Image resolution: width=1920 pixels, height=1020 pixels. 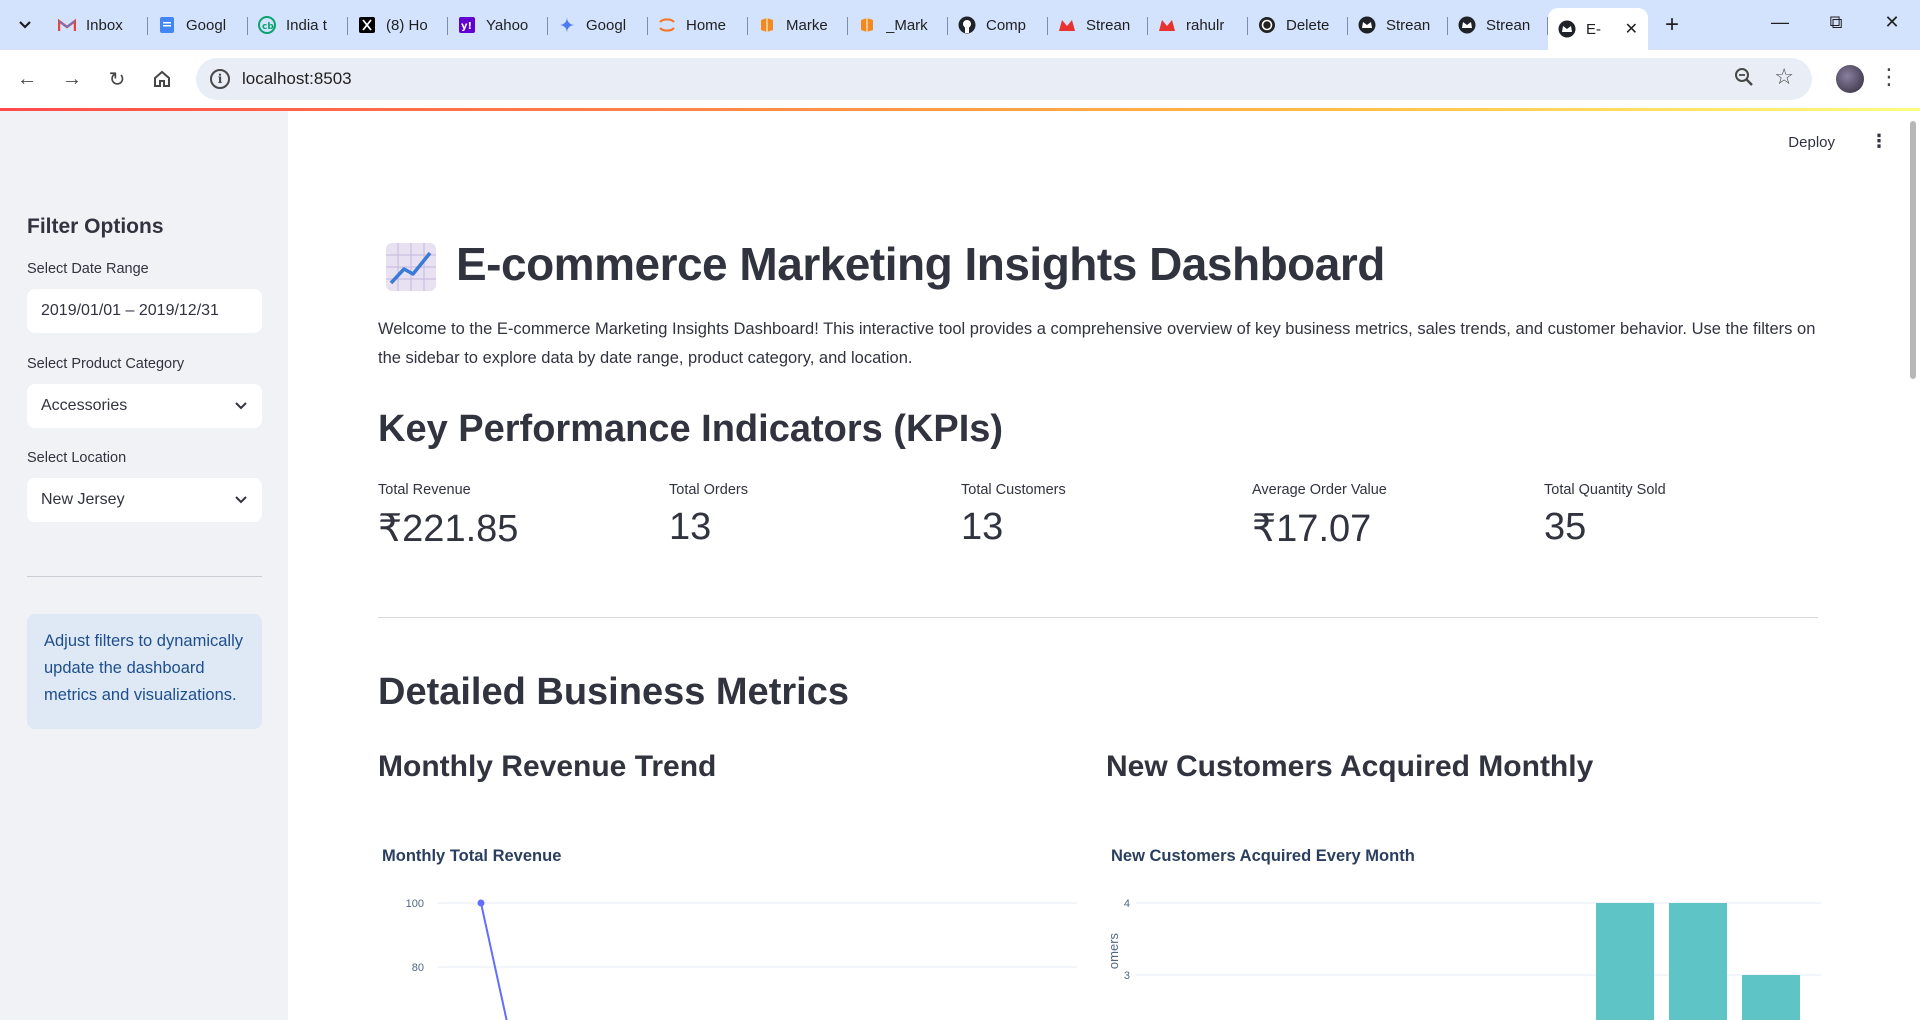 I want to click on address-bar: i localhost:8503 ☆, so click(x=1004, y=79).